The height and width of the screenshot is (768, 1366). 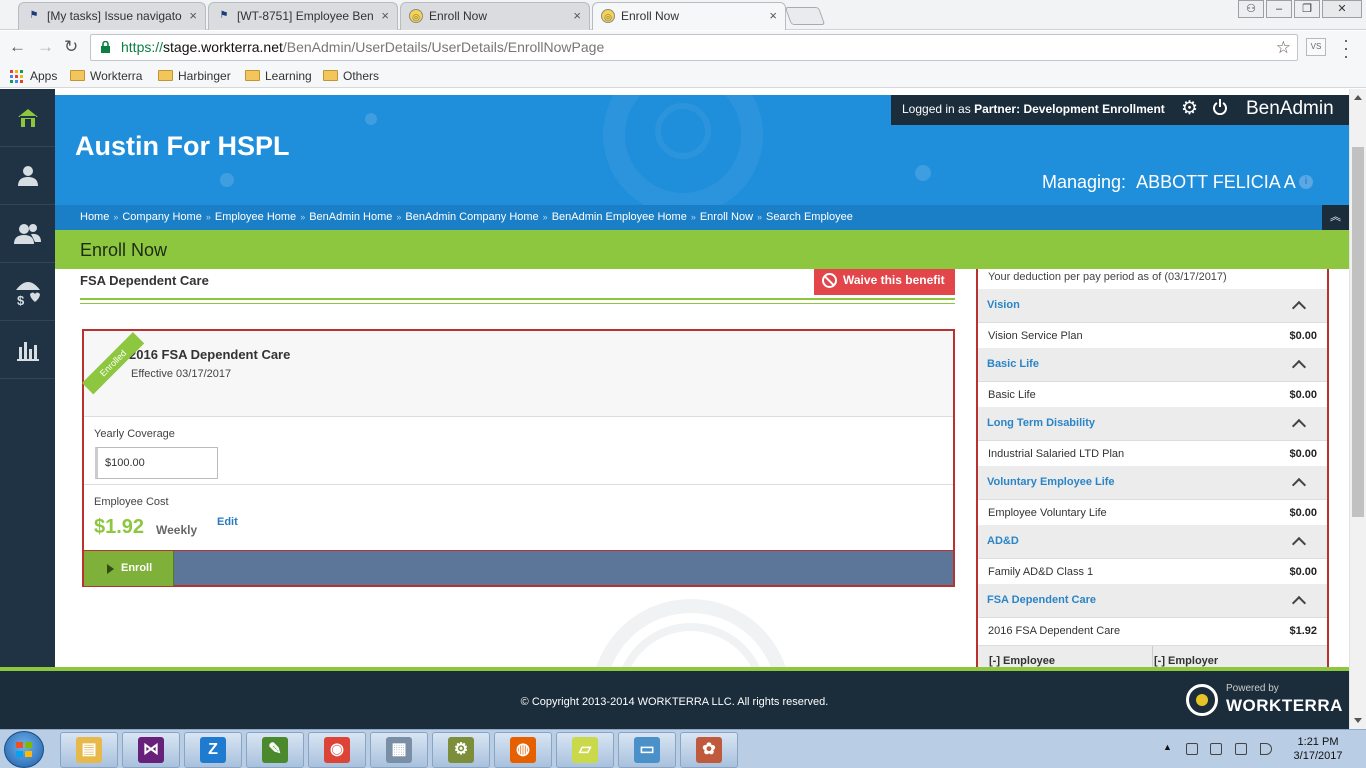 What do you see at coordinates (1167, 747) in the screenshot?
I see `show-hidden-icons: ▲` at bounding box center [1167, 747].